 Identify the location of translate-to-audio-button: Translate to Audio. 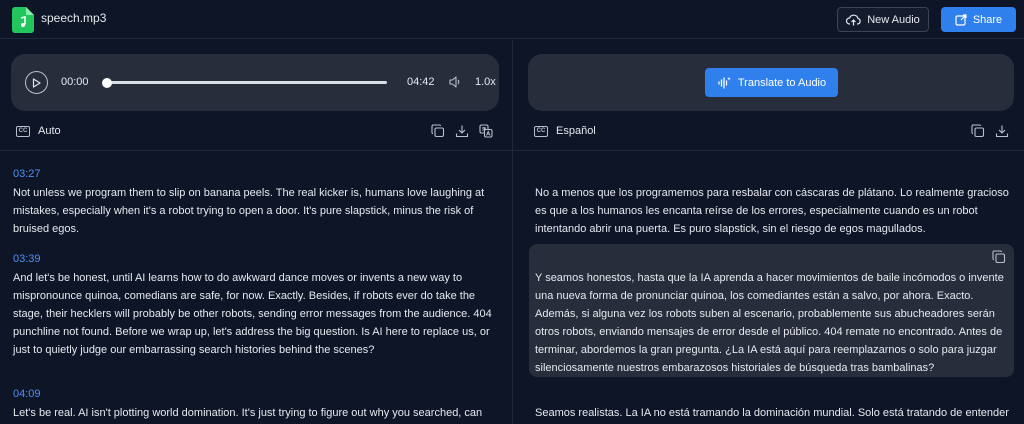
(771, 82).